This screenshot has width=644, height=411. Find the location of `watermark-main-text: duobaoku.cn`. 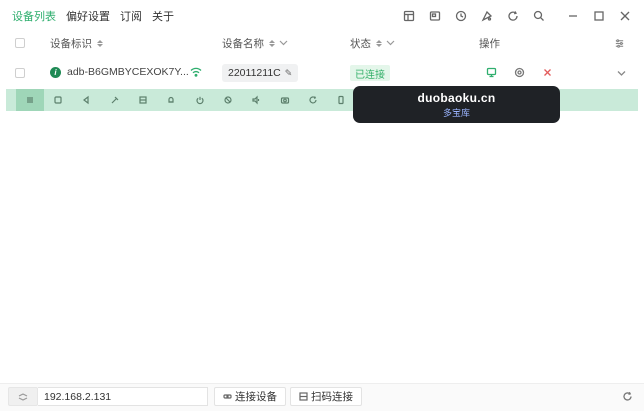

watermark-main-text: duobaoku.cn is located at coordinates (456, 97).